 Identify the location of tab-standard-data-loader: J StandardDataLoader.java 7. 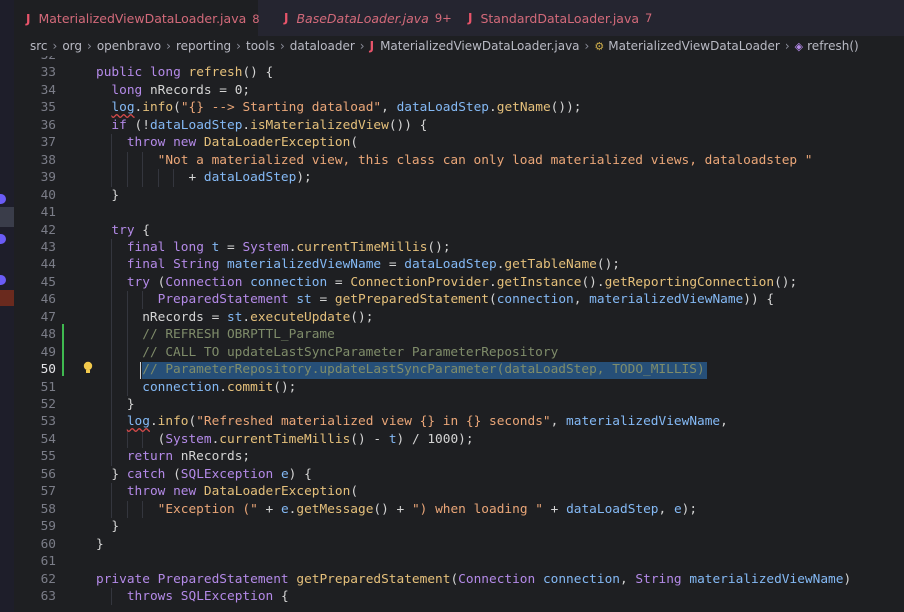
(560, 18).